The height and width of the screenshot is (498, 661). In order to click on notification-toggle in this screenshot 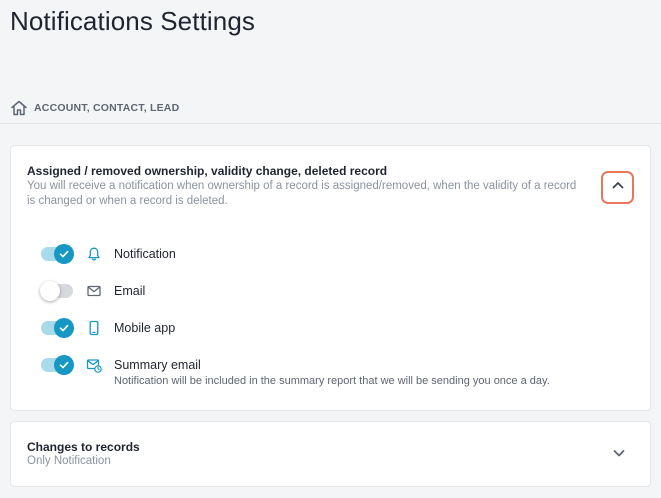, I will do `click(57, 254)`.